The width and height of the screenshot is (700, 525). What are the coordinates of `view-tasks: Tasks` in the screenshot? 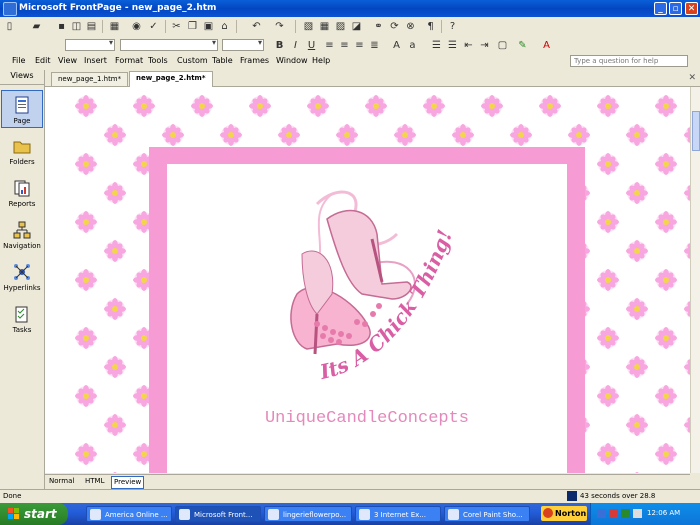 It's located at (22, 319).